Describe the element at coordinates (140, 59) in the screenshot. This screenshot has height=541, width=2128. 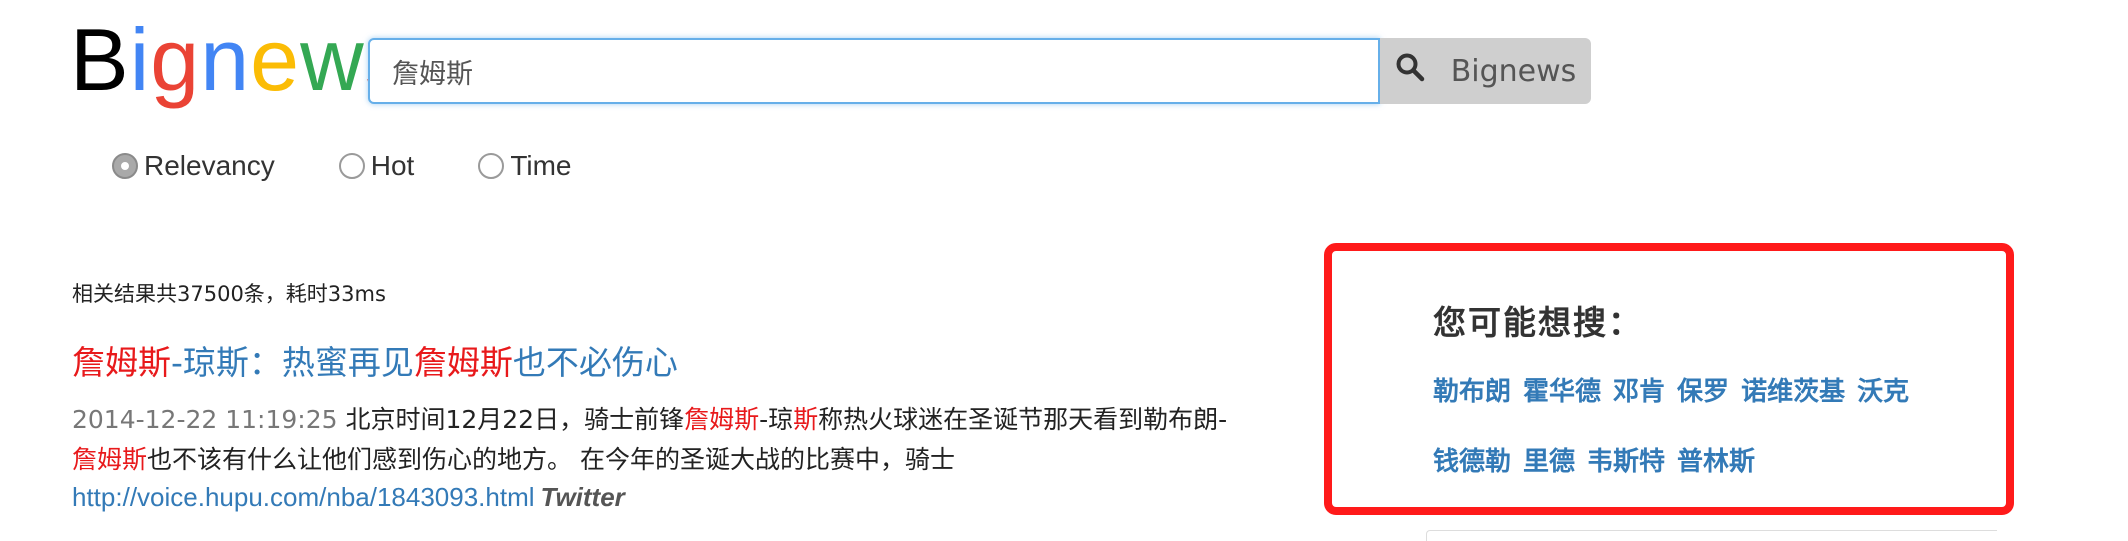
I see `logo-letter: i` at that location.